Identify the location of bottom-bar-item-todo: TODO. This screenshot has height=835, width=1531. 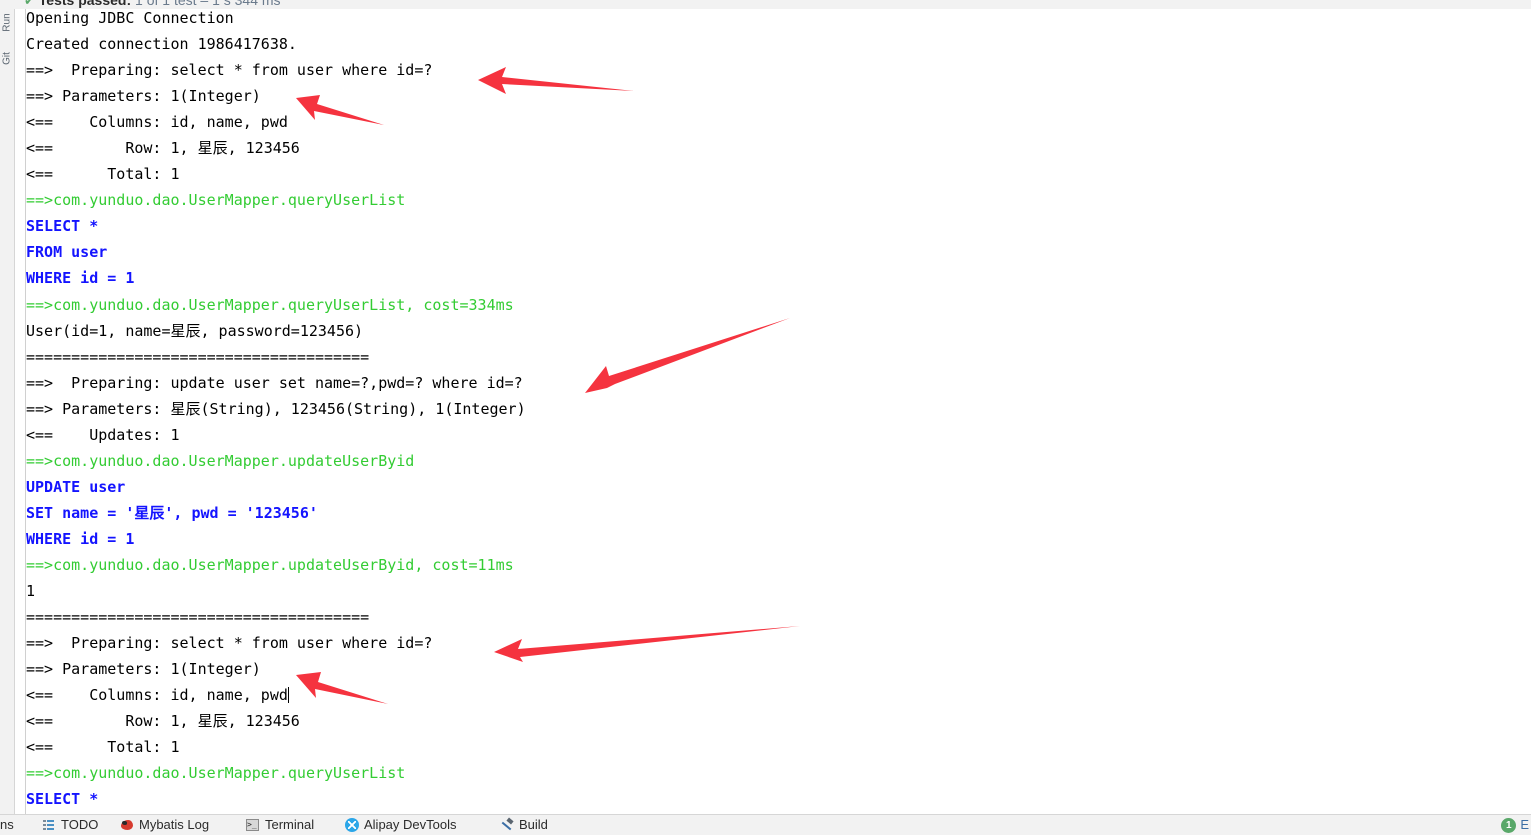
(70, 825).